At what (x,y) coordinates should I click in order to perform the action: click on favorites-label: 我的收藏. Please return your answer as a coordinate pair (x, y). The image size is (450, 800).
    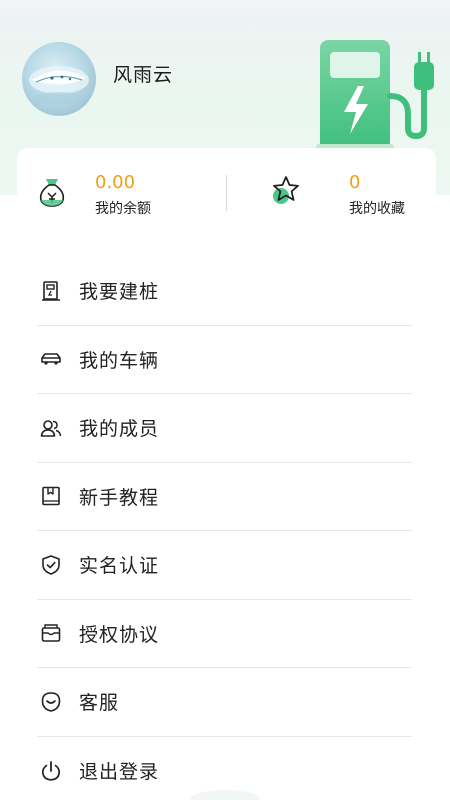
    Looking at the image, I should click on (377, 209).